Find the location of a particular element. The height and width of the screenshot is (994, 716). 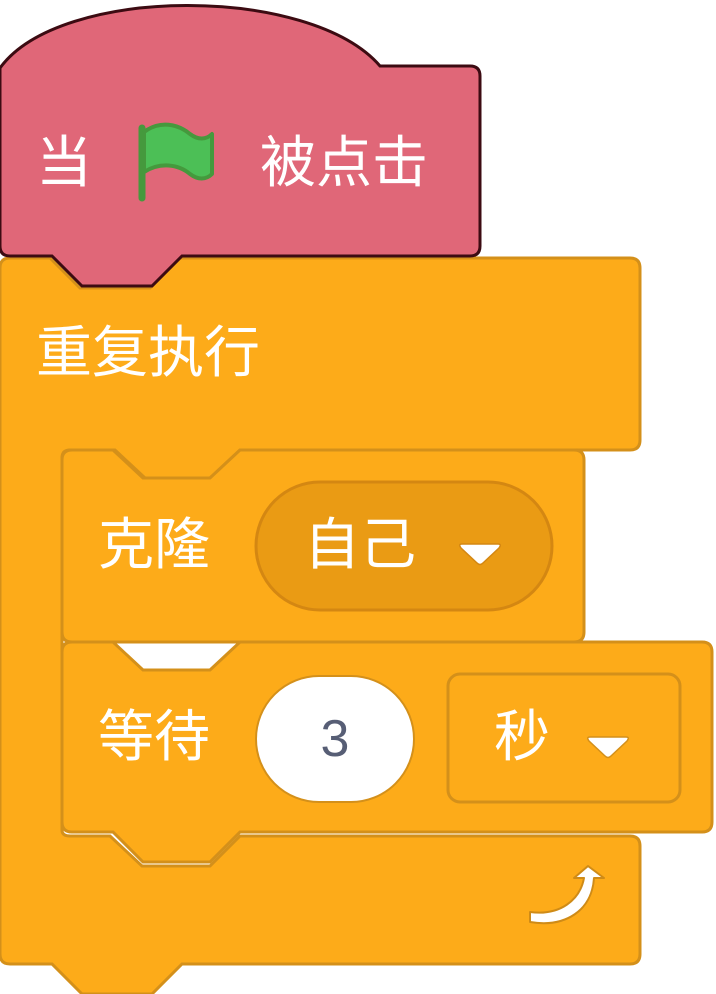

wait-seconds-value: 3 is located at coordinates (335, 739).